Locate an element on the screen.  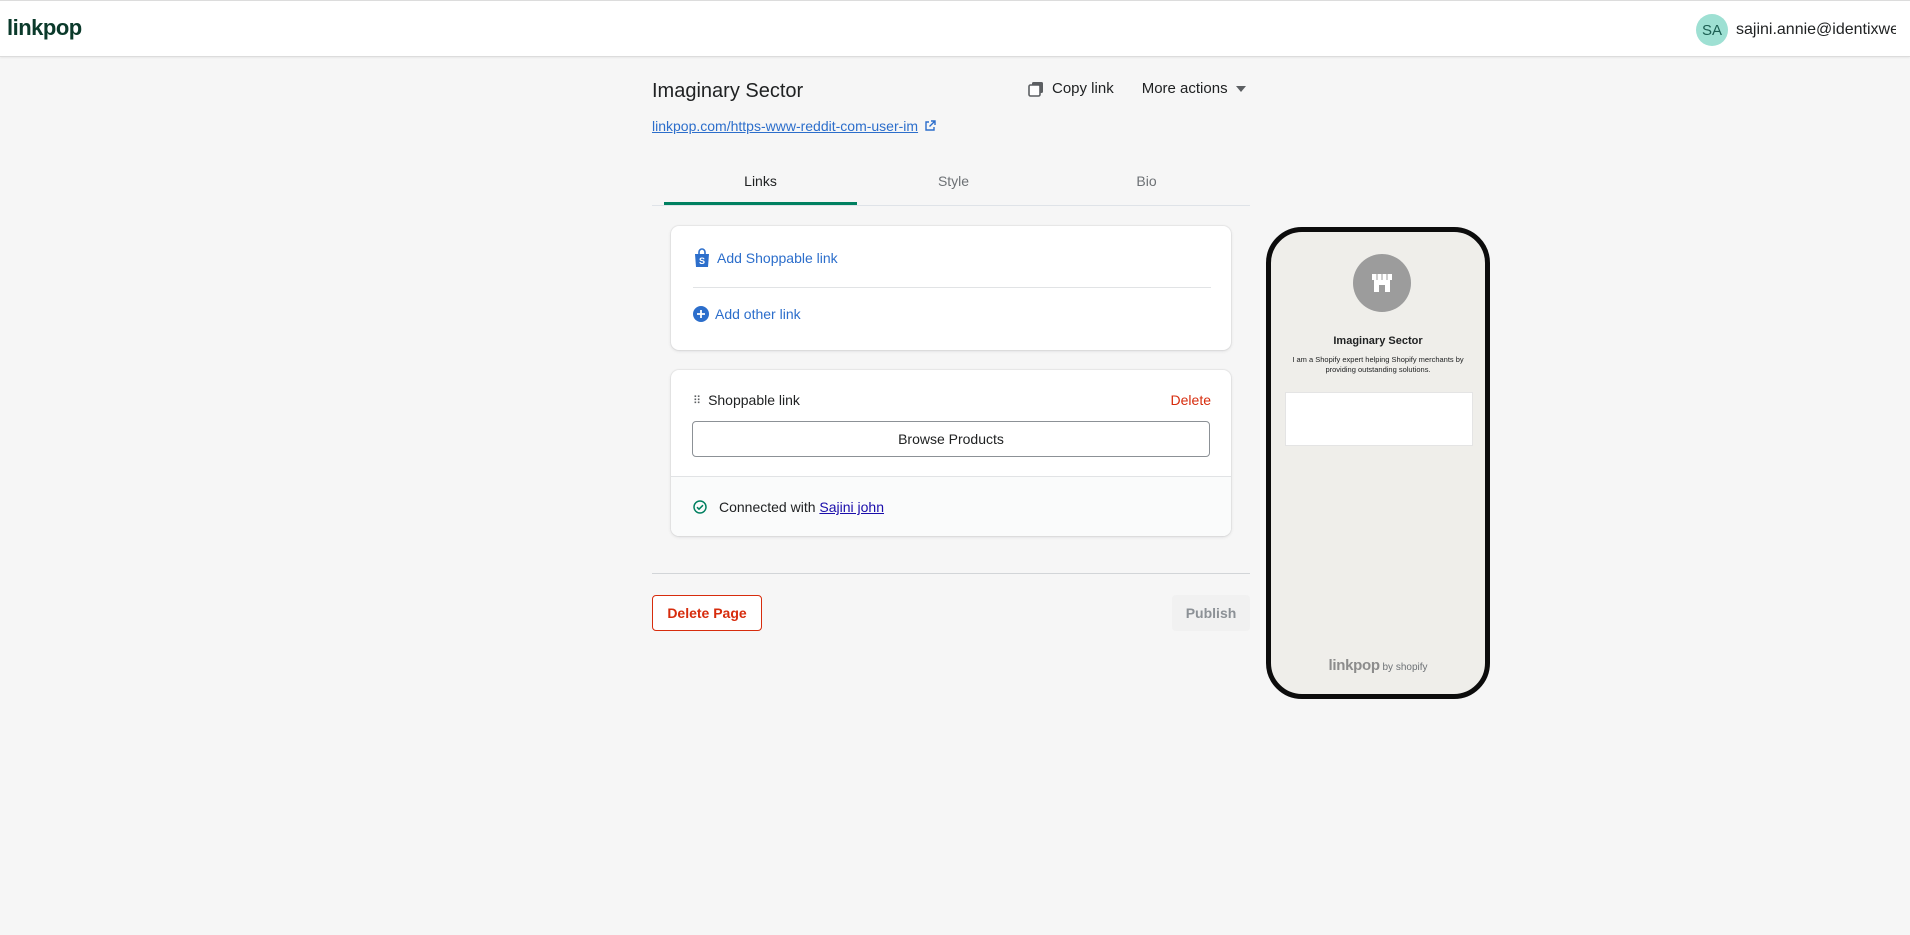
add-shoppable-link-button: S Add Shoppable link is located at coordinates (765, 258).